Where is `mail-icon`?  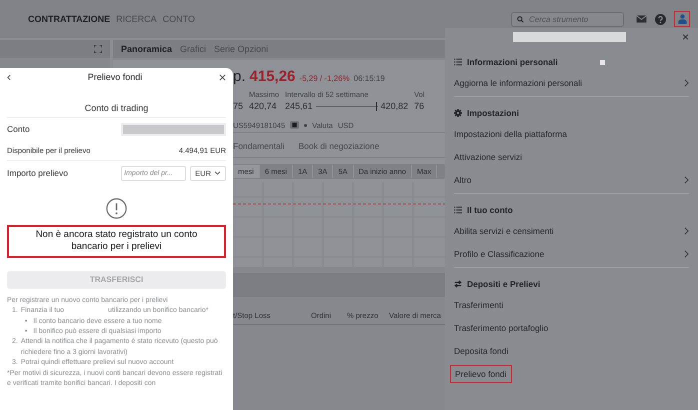
mail-icon is located at coordinates (641, 19).